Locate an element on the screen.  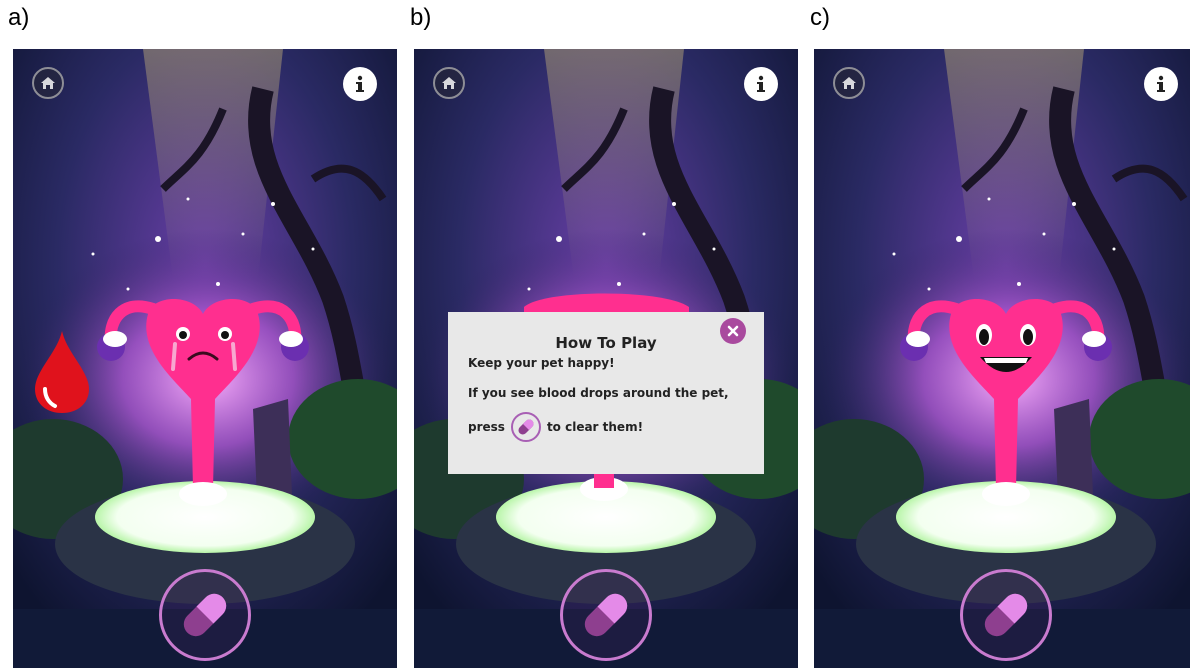
inline-pill-icon-wrapper is located at coordinates (525, 427).